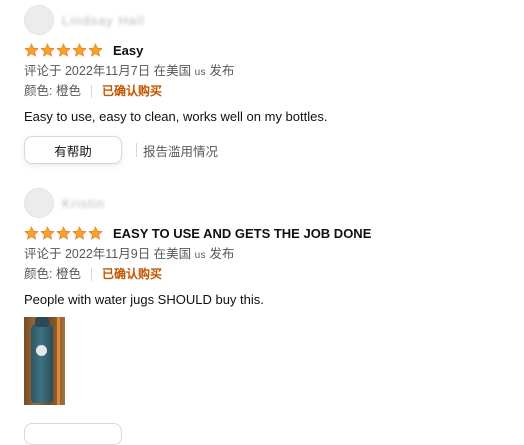 The image size is (524, 445). What do you see at coordinates (58, 361) in the screenshot?
I see `cord-strap` at bounding box center [58, 361].